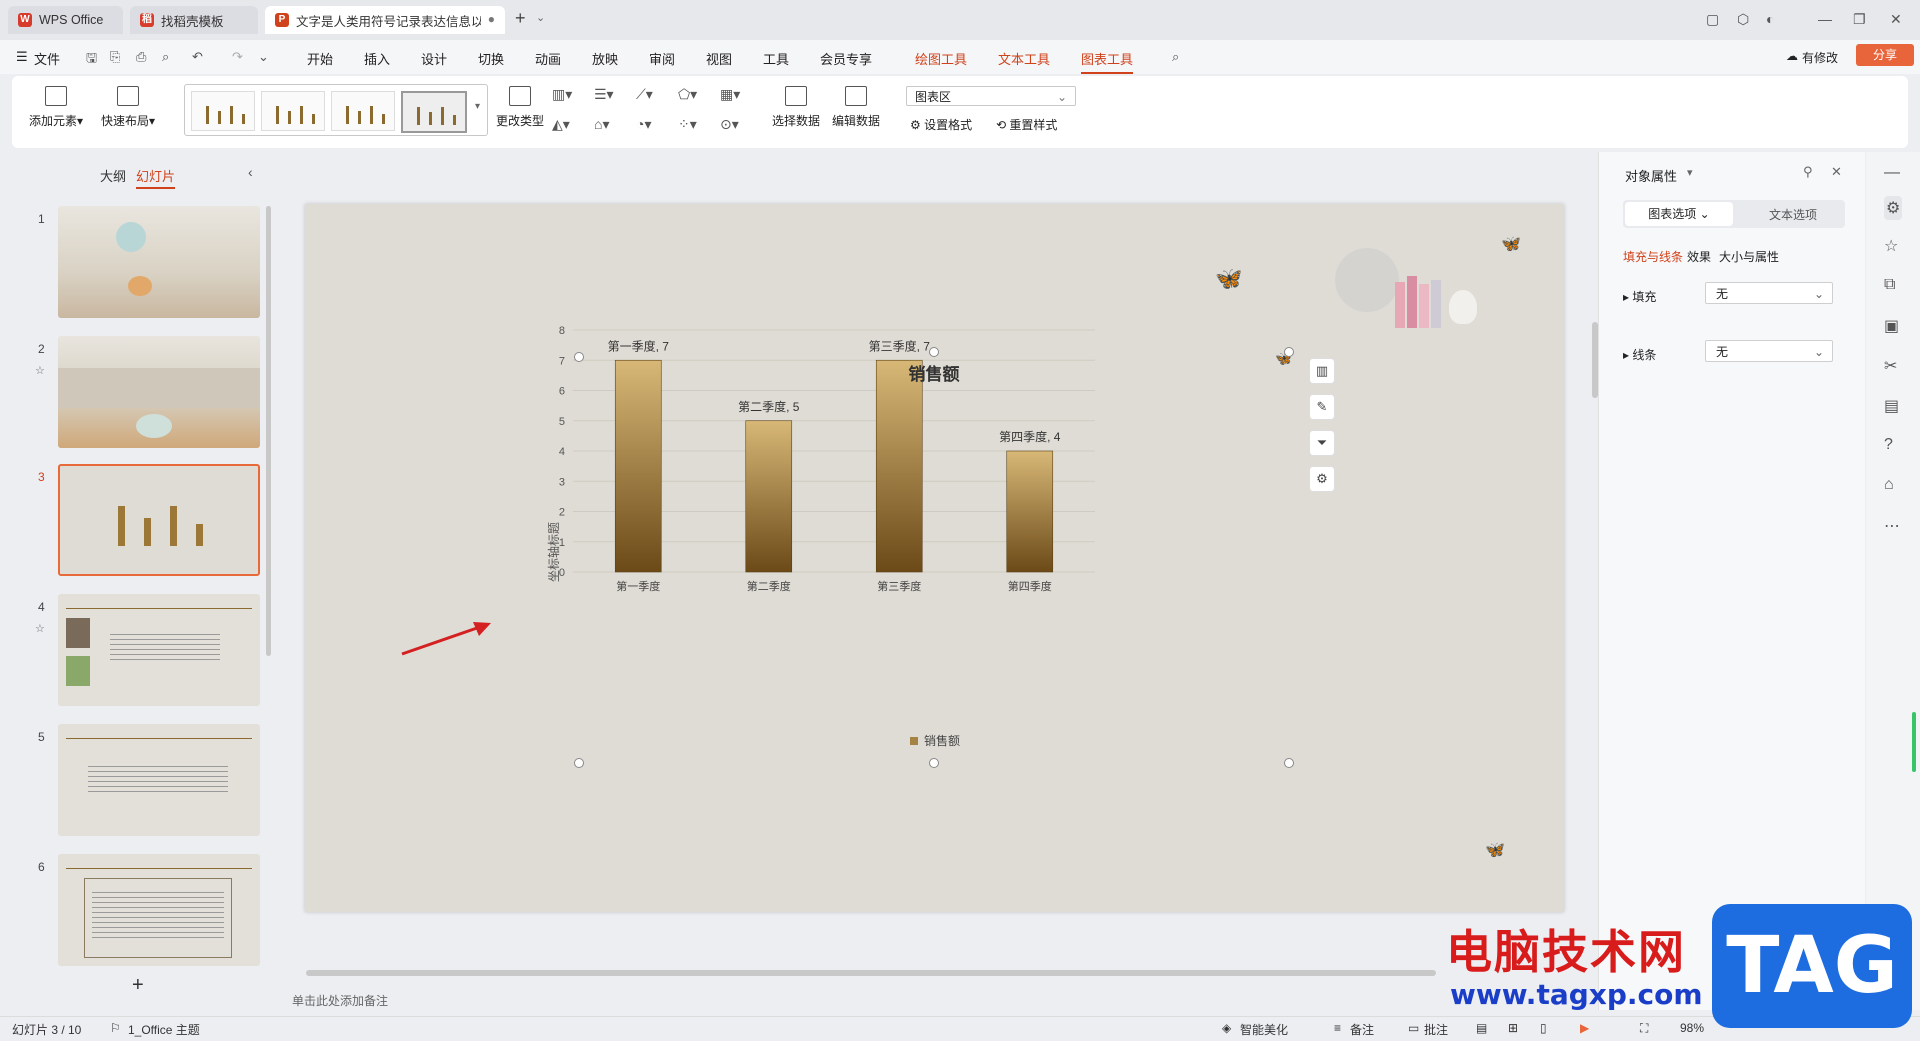 This screenshot has width=1920, height=1041. Describe the element at coordinates (1644, 1028) in the screenshot. I see `fit-window-icon: ⛶` at that location.